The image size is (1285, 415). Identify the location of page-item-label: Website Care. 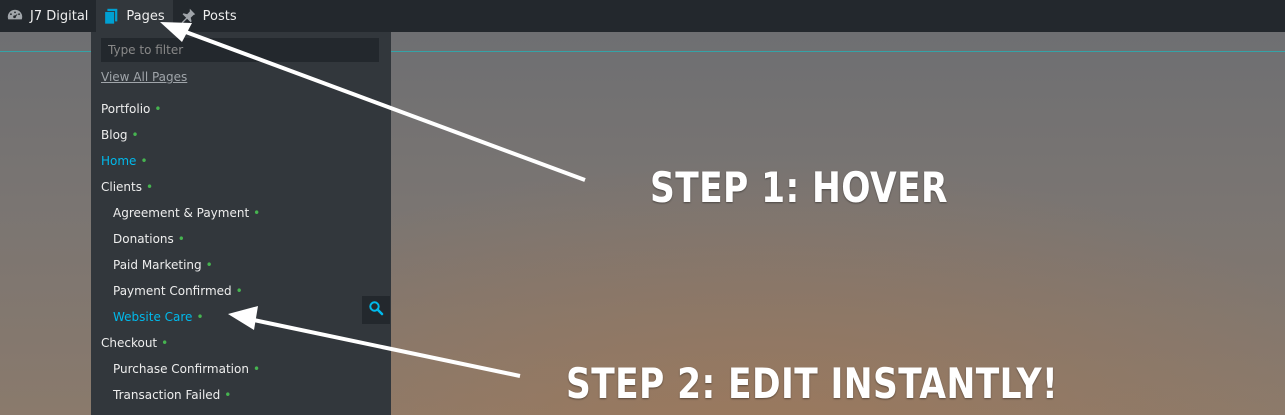
(153, 317).